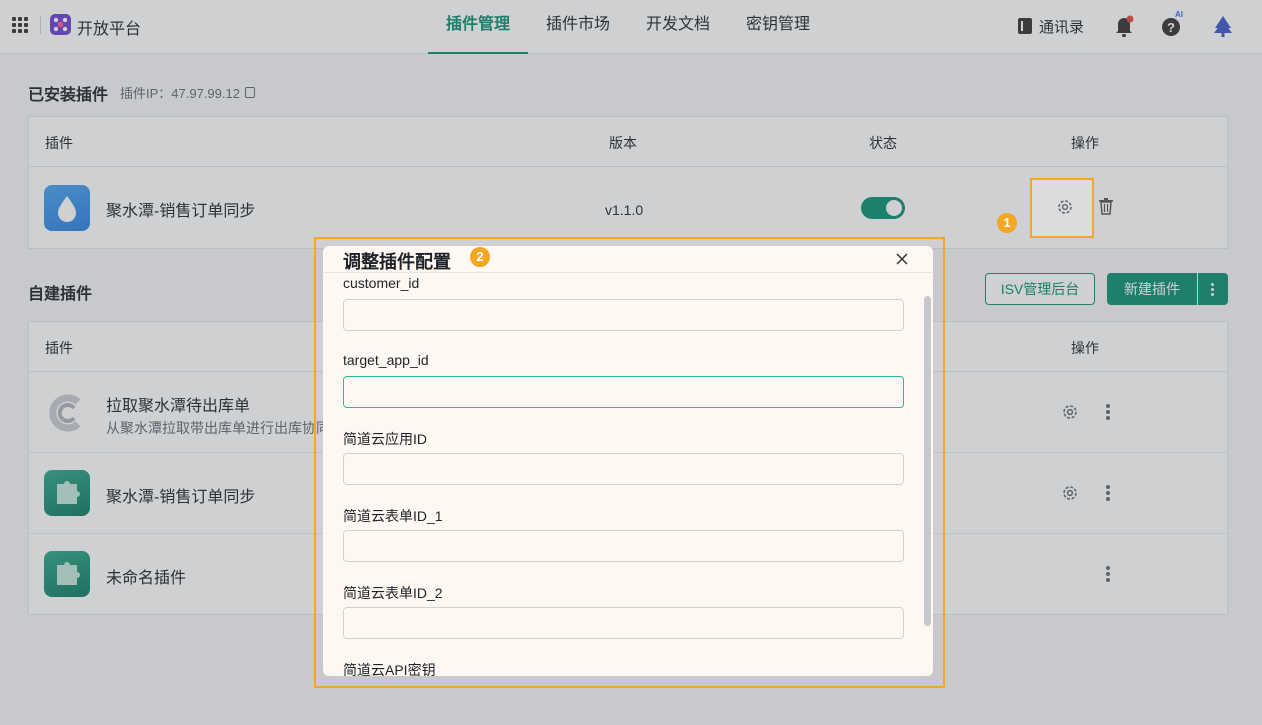  I want to click on jdy-form-id-1-label: 简道云表单ID_1, so click(393, 516).